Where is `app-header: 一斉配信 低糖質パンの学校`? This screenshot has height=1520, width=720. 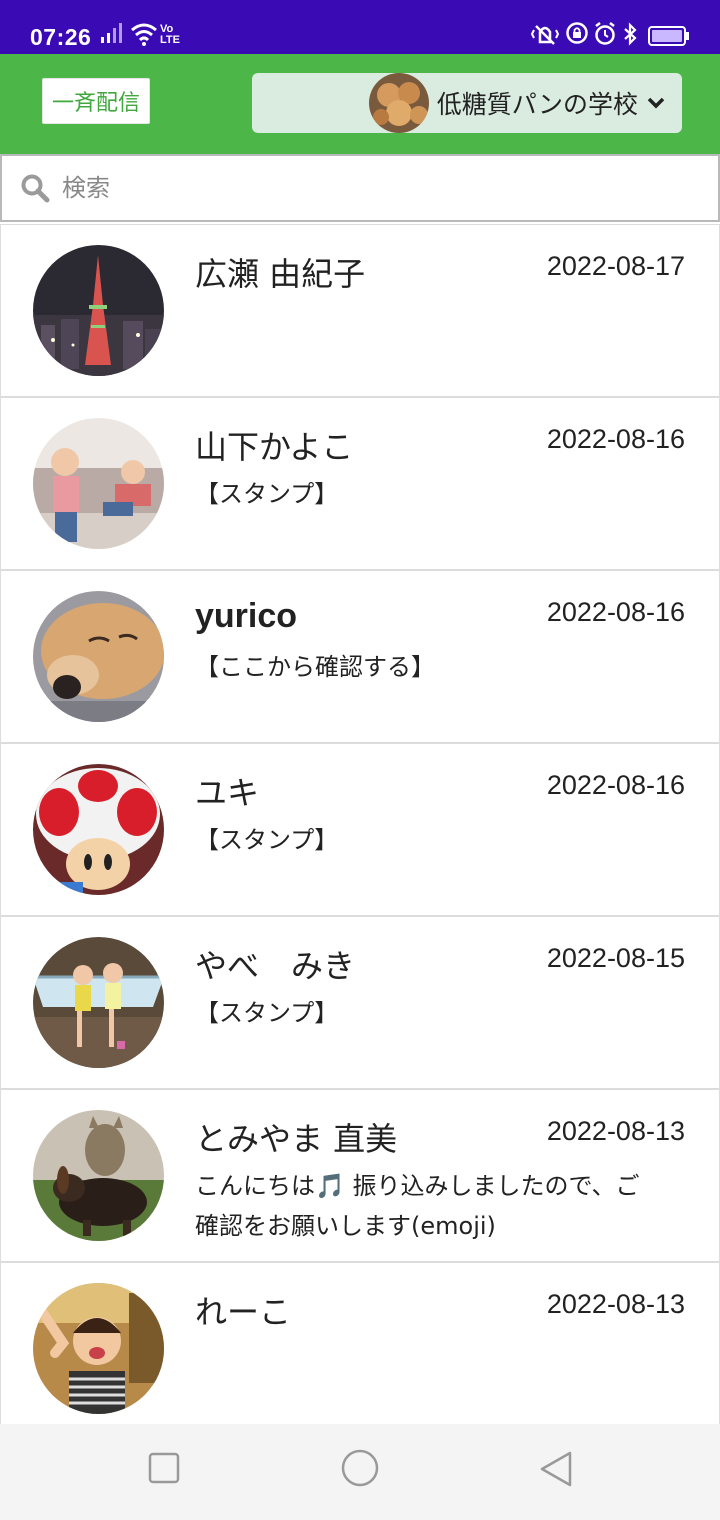 app-header: 一斉配信 低糖質パンの学校 is located at coordinates (360, 104).